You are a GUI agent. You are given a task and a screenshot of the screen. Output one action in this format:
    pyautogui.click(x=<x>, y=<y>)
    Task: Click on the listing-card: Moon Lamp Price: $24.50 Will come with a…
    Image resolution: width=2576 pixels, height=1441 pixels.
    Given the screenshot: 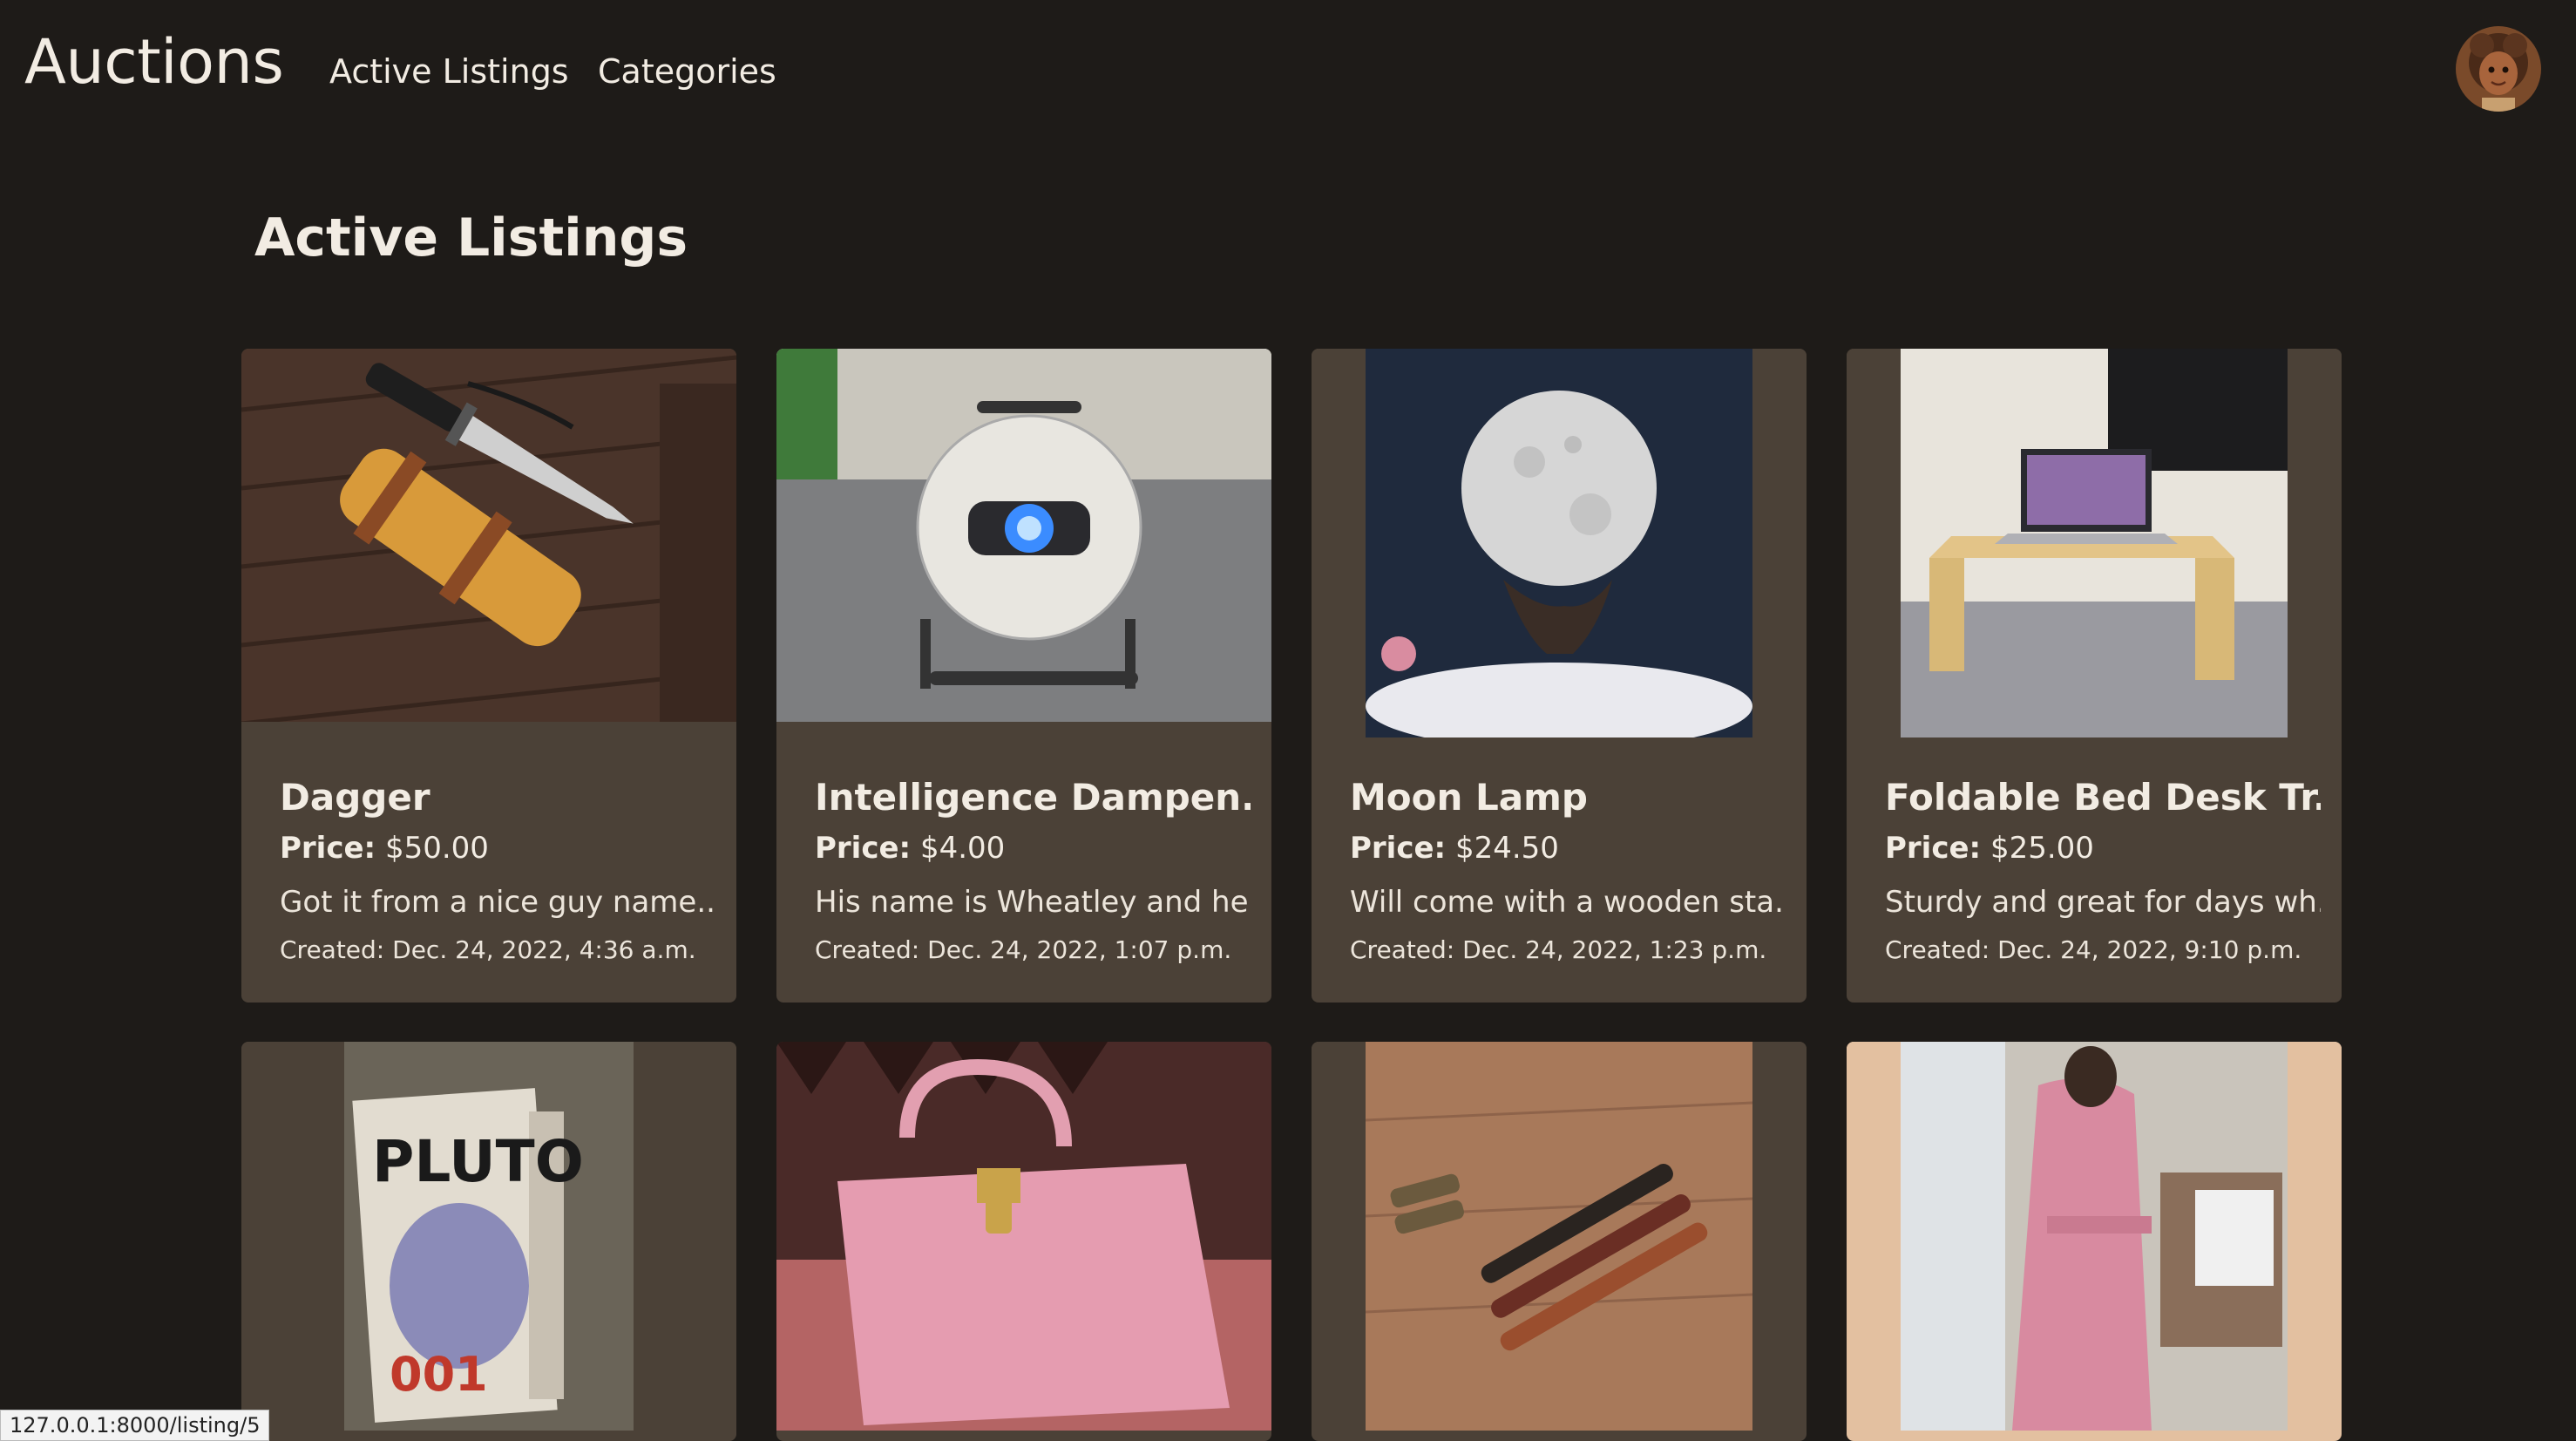 What is the action you would take?
    pyautogui.click(x=1559, y=676)
    